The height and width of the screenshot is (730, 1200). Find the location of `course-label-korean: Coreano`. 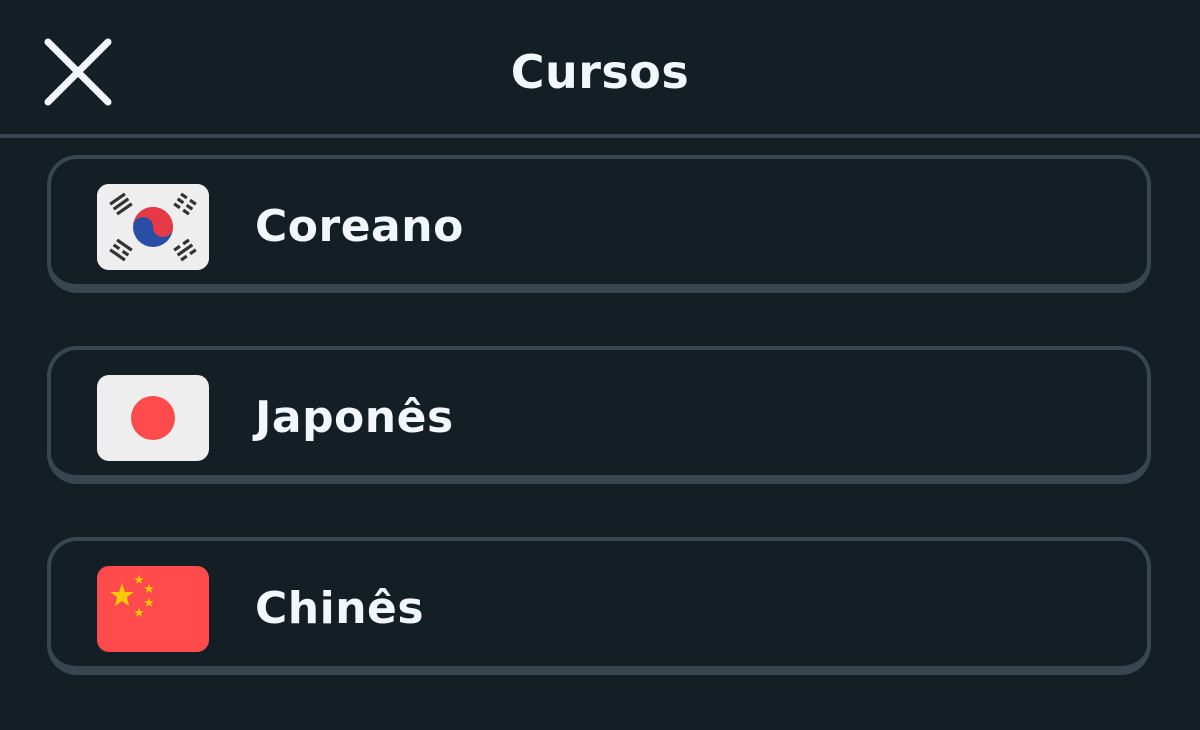

course-label-korean: Coreano is located at coordinates (359, 226).